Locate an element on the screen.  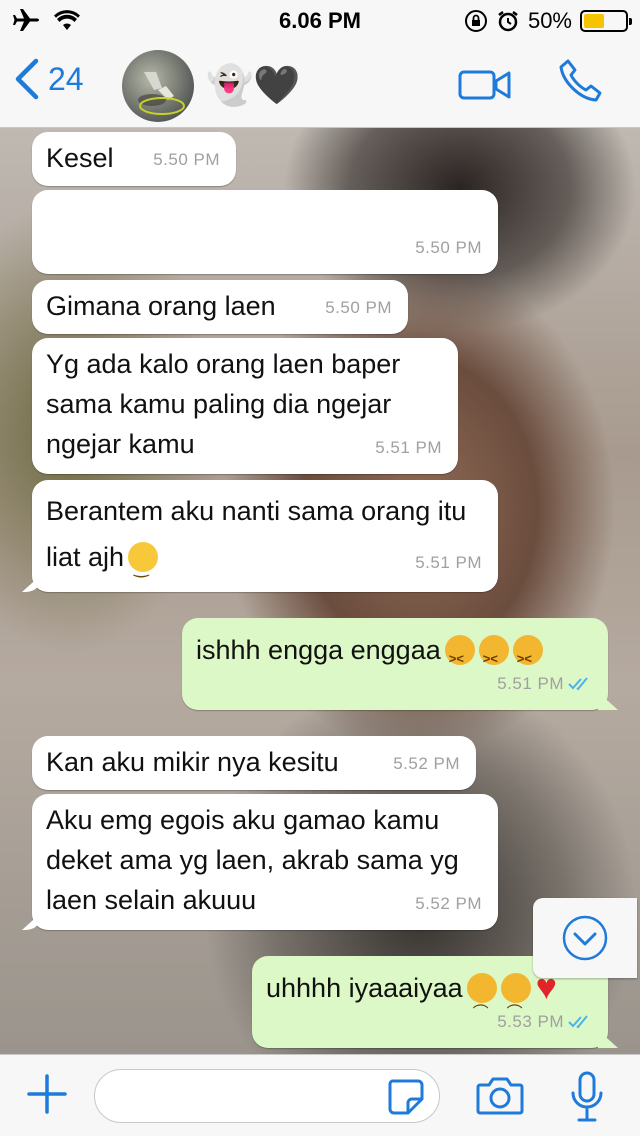
scroll-to-bottom-button is located at coordinates (585, 938).